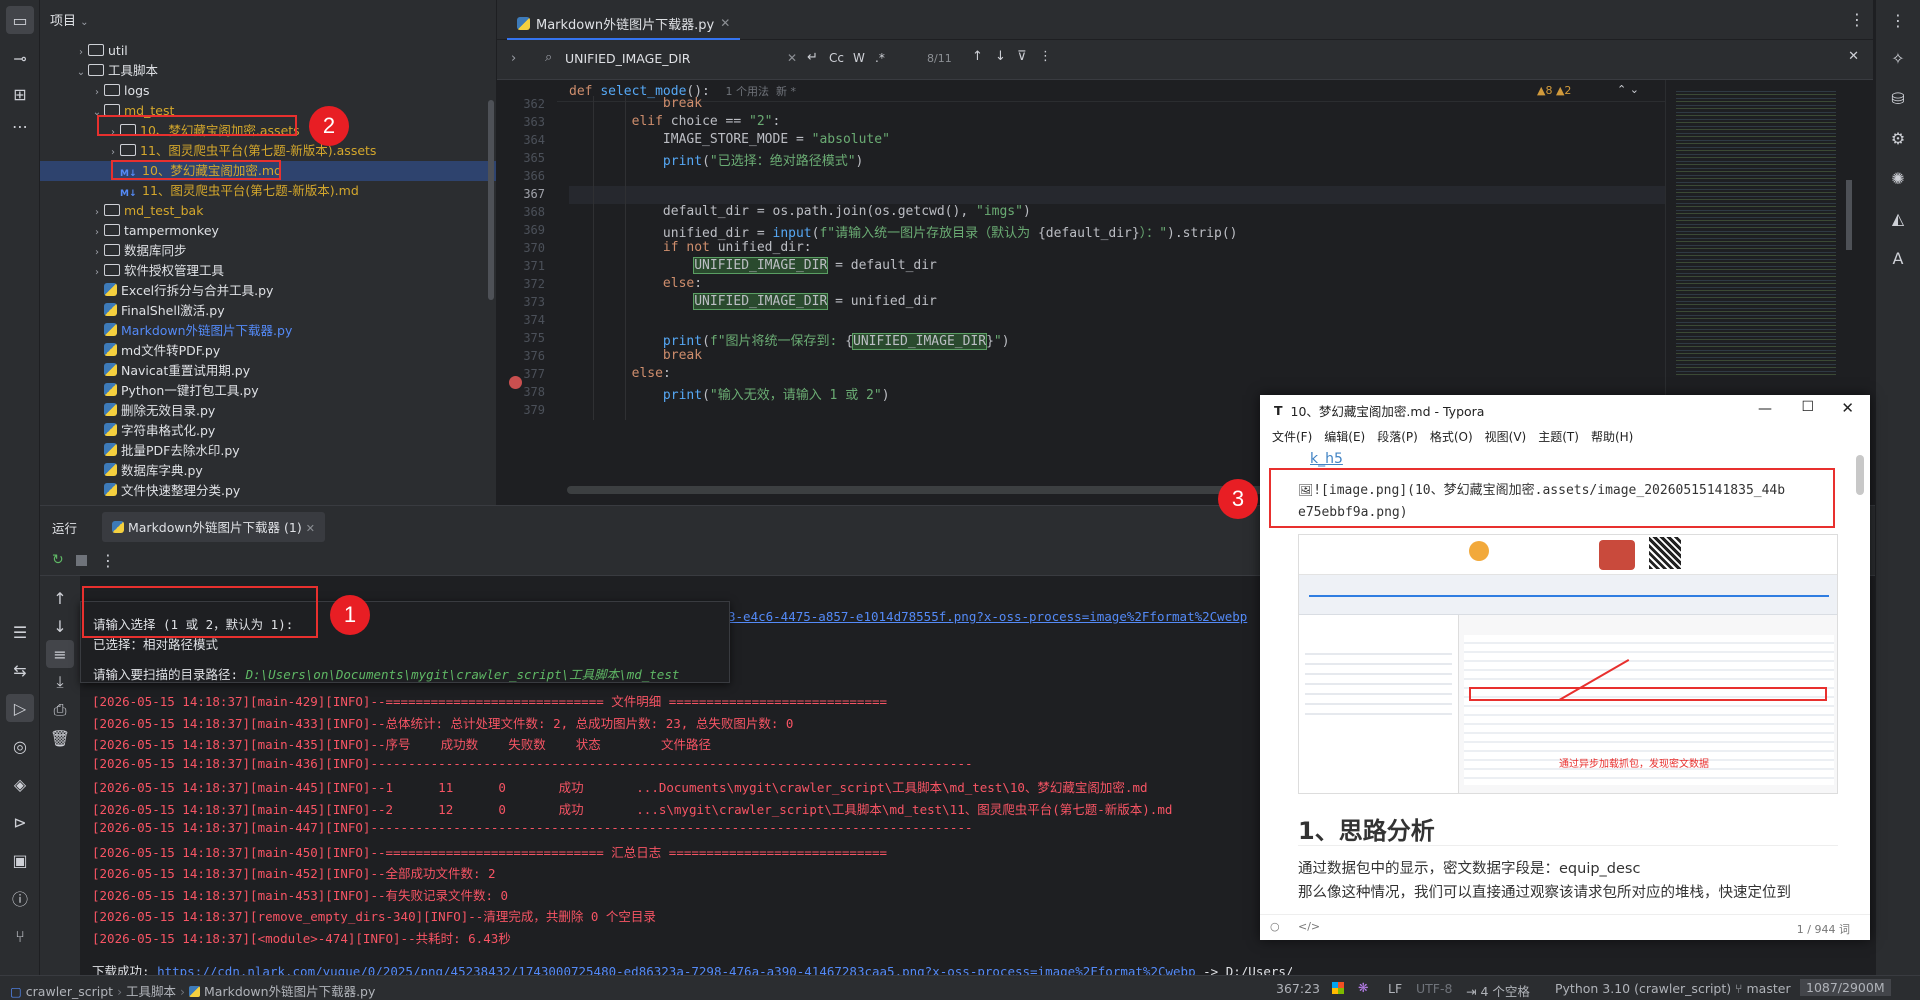 The width and height of the screenshot is (1920, 1000). What do you see at coordinates (1849, 215) in the screenshot?
I see `minimap-scroll-thumb` at bounding box center [1849, 215].